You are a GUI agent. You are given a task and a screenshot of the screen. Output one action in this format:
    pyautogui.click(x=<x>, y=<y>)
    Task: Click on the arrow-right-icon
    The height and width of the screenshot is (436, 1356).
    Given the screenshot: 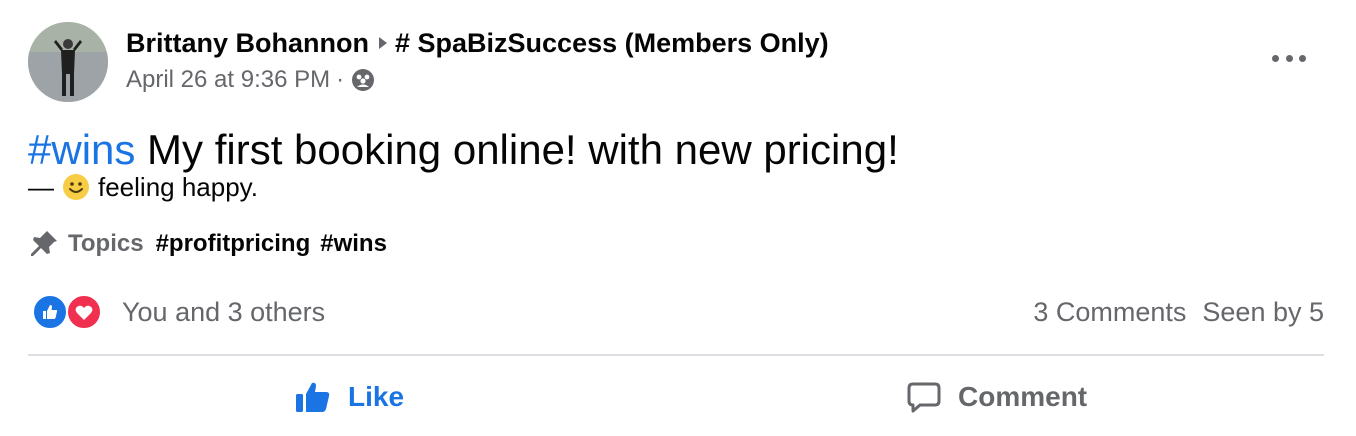 What is the action you would take?
    pyautogui.click(x=383, y=42)
    